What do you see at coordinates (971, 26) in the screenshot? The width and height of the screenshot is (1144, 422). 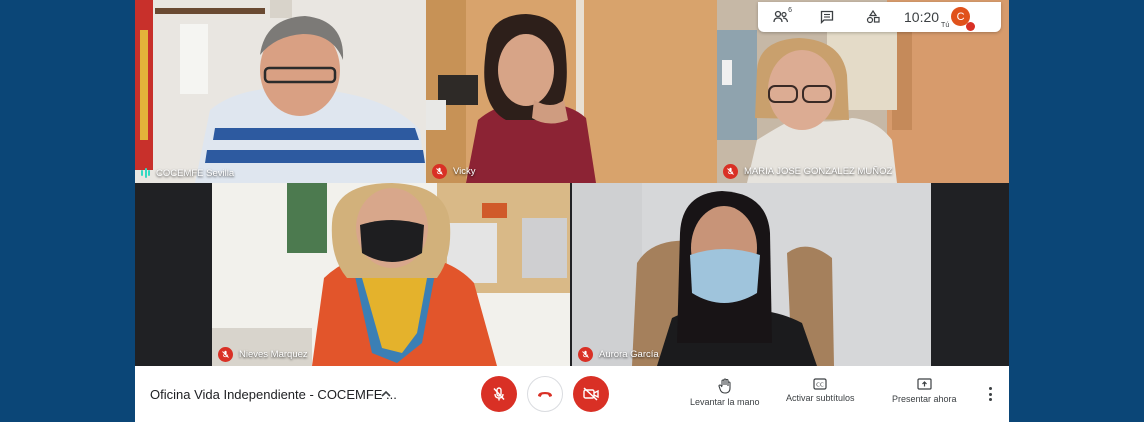 I see `self-mic-off-icon` at bounding box center [971, 26].